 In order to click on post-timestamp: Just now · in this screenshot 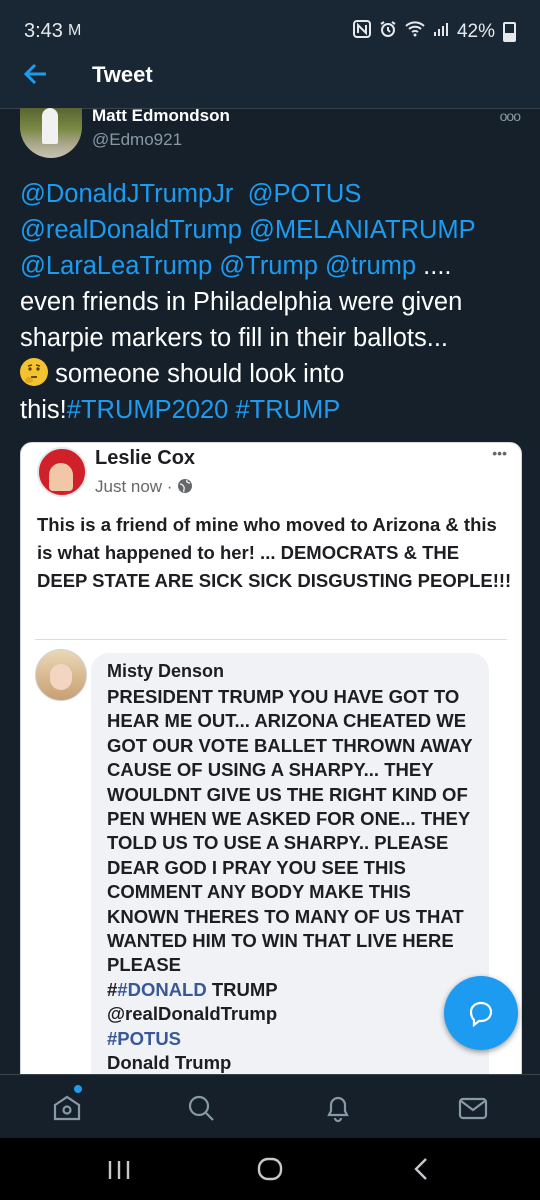, I will do `click(144, 487)`.